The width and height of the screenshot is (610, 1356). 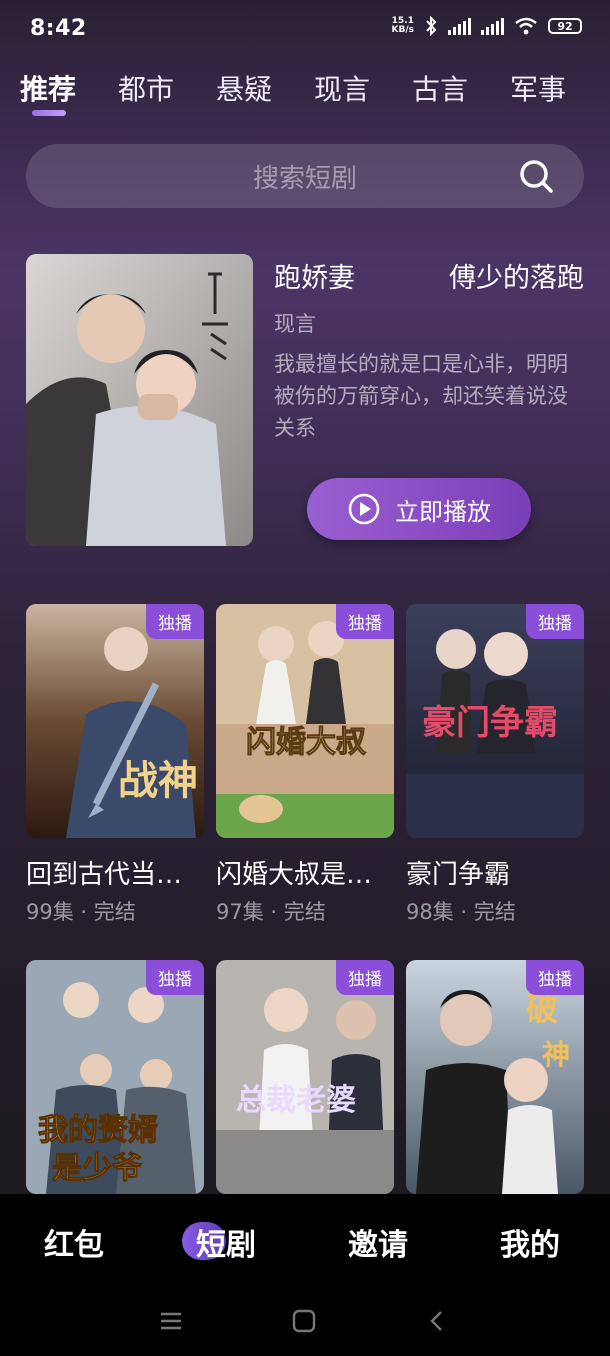 What do you see at coordinates (421, 396) in the screenshot?
I see `featured-description: 我最擅长的就是口是心非，明明被伤的万箭穿心，却还笑着说没关系` at bounding box center [421, 396].